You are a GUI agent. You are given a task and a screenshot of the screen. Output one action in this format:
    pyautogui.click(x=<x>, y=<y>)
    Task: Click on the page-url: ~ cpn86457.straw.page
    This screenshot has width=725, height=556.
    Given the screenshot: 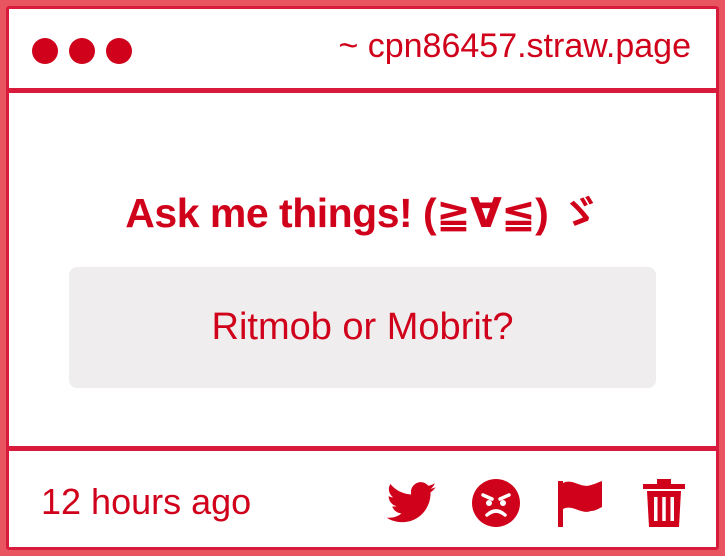 What is the action you would take?
    pyautogui.click(x=514, y=46)
    